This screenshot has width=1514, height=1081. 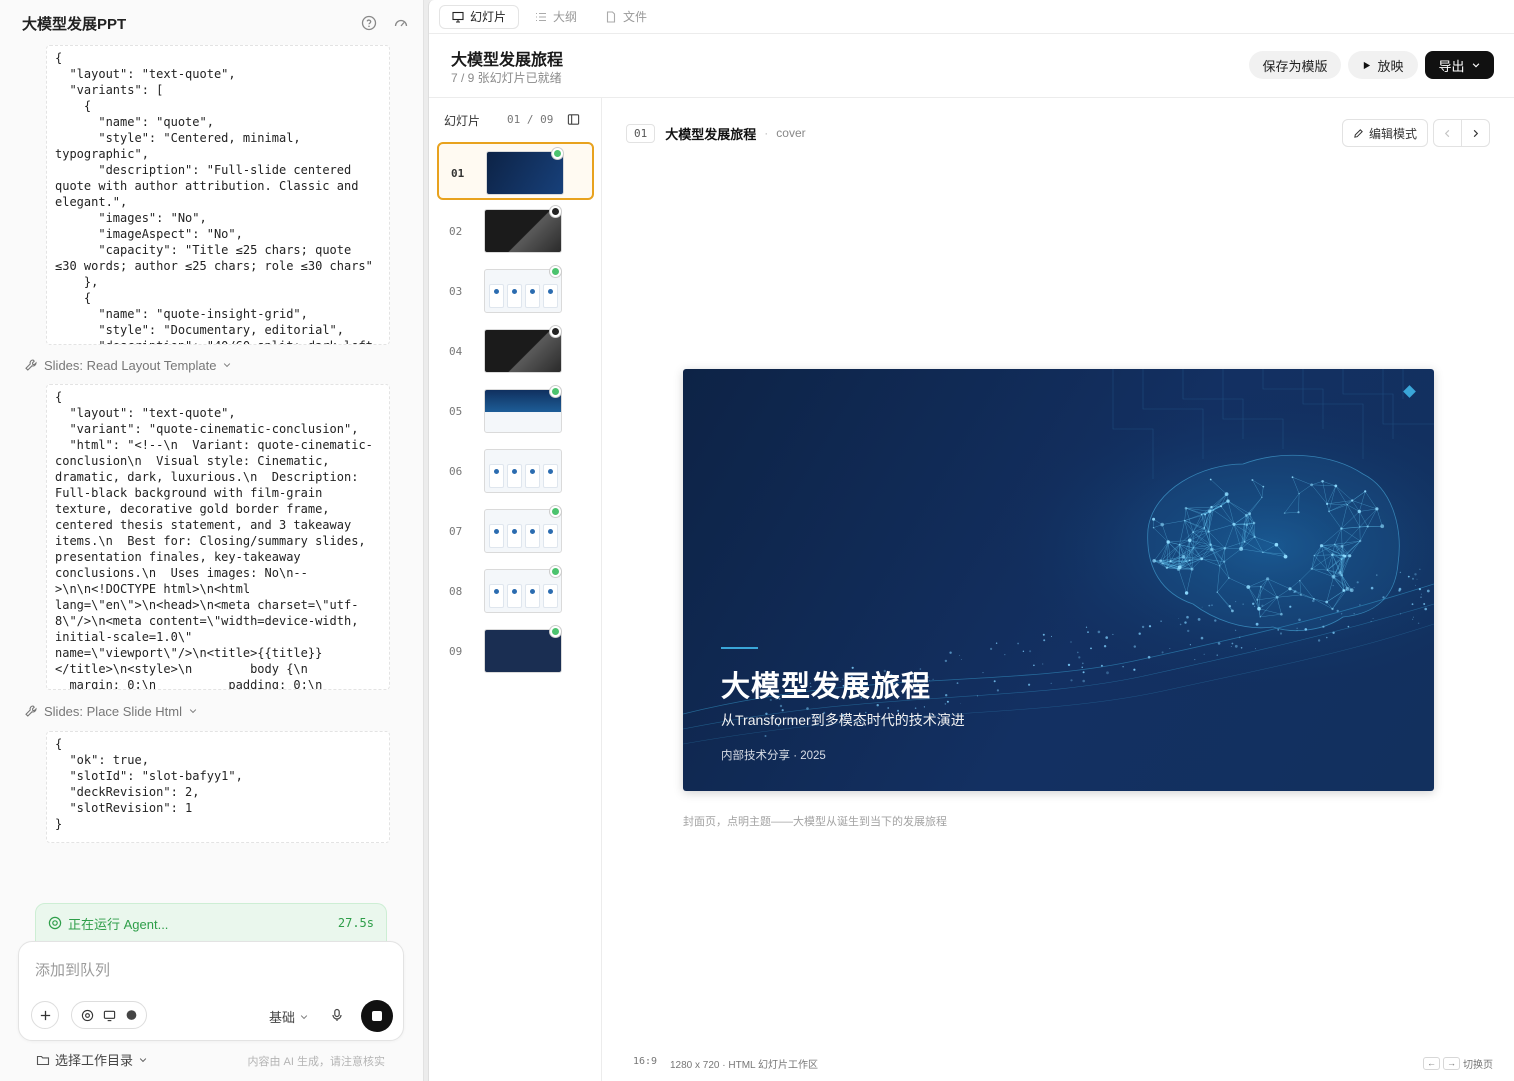 I want to click on prev-slide-button, so click(x=1448, y=133).